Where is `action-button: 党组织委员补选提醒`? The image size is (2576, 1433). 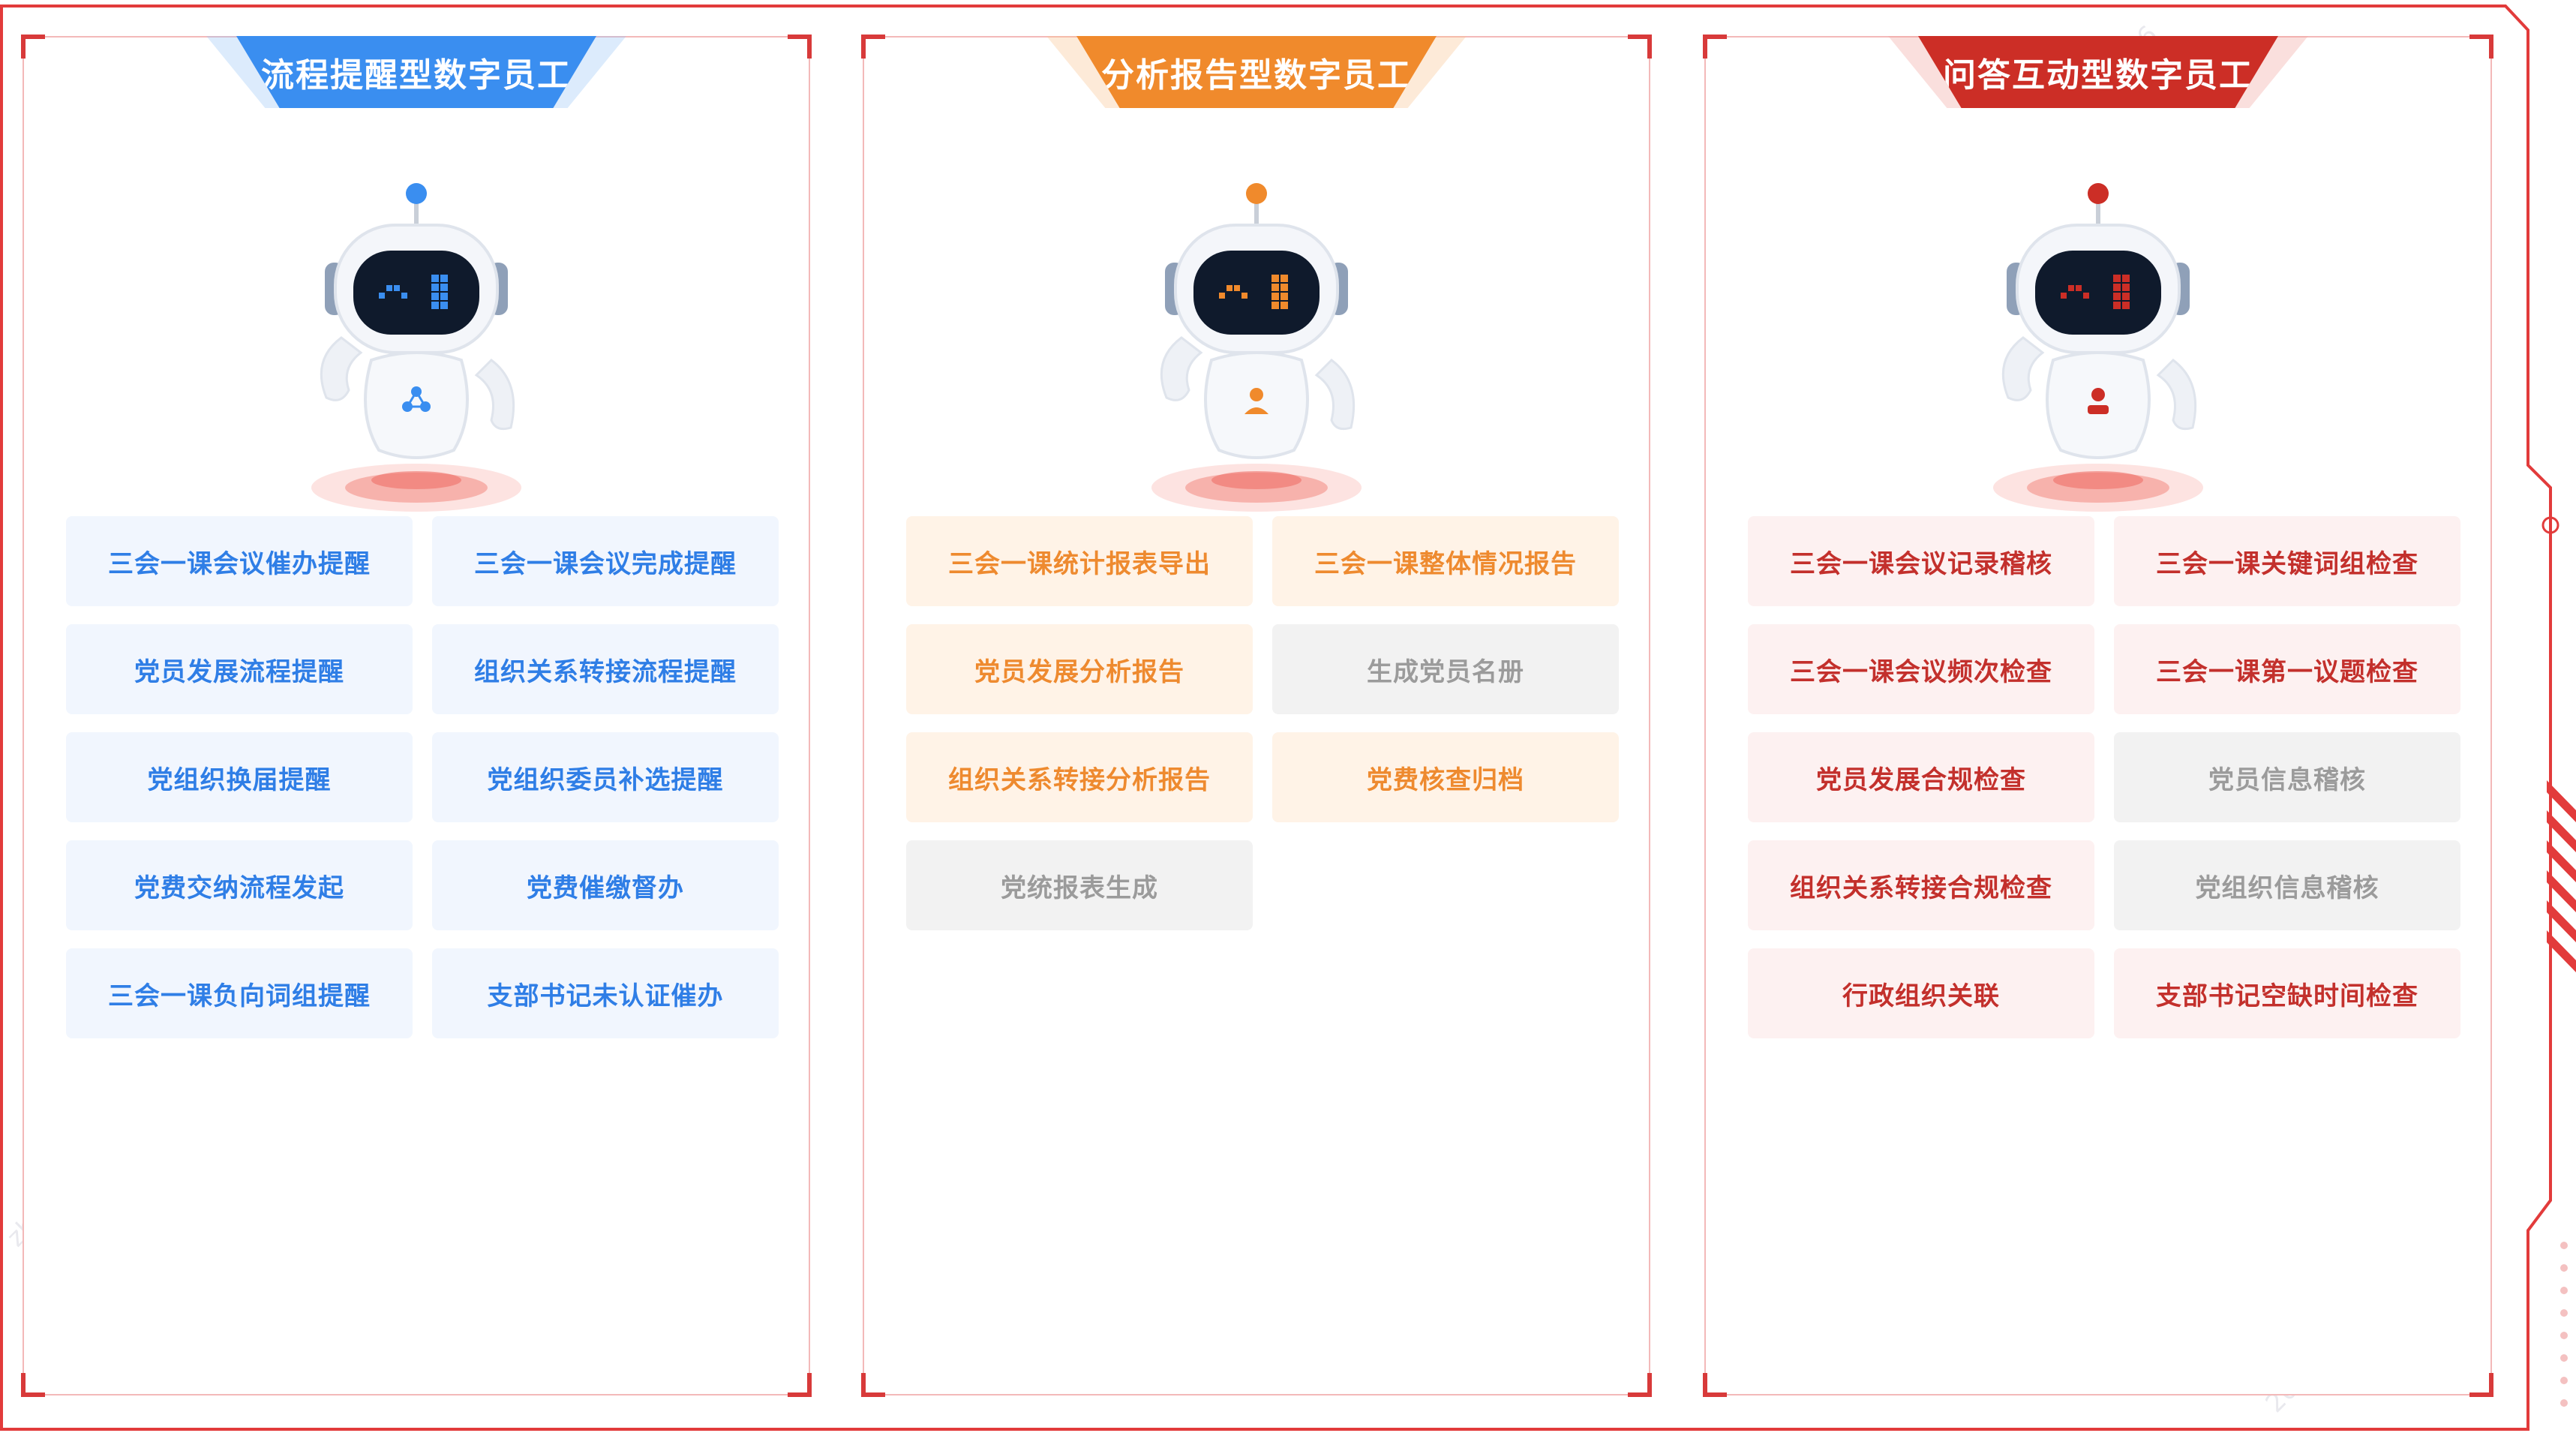
action-button: 党组织委员补选提醒 is located at coordinates (605, 777).